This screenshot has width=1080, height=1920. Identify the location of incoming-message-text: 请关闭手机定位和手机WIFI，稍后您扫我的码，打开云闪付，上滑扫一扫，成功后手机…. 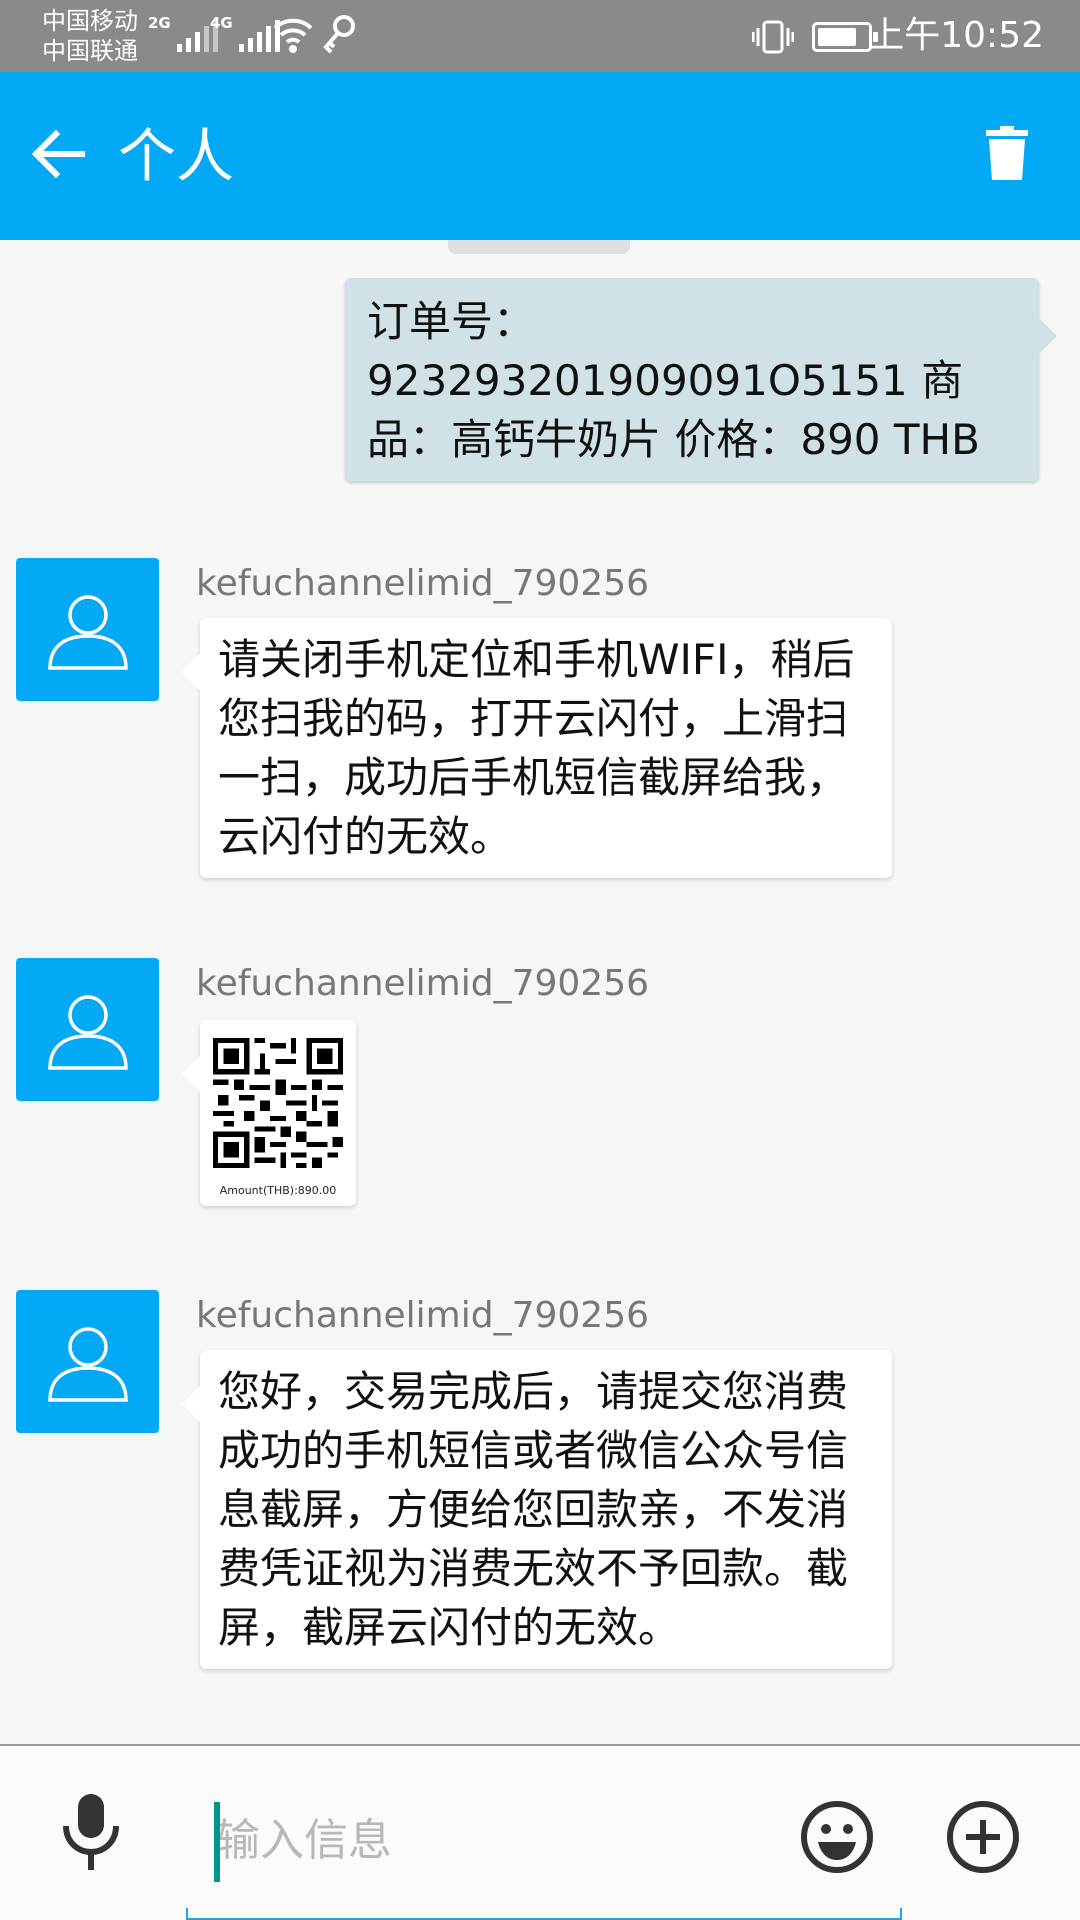
(536, 748).